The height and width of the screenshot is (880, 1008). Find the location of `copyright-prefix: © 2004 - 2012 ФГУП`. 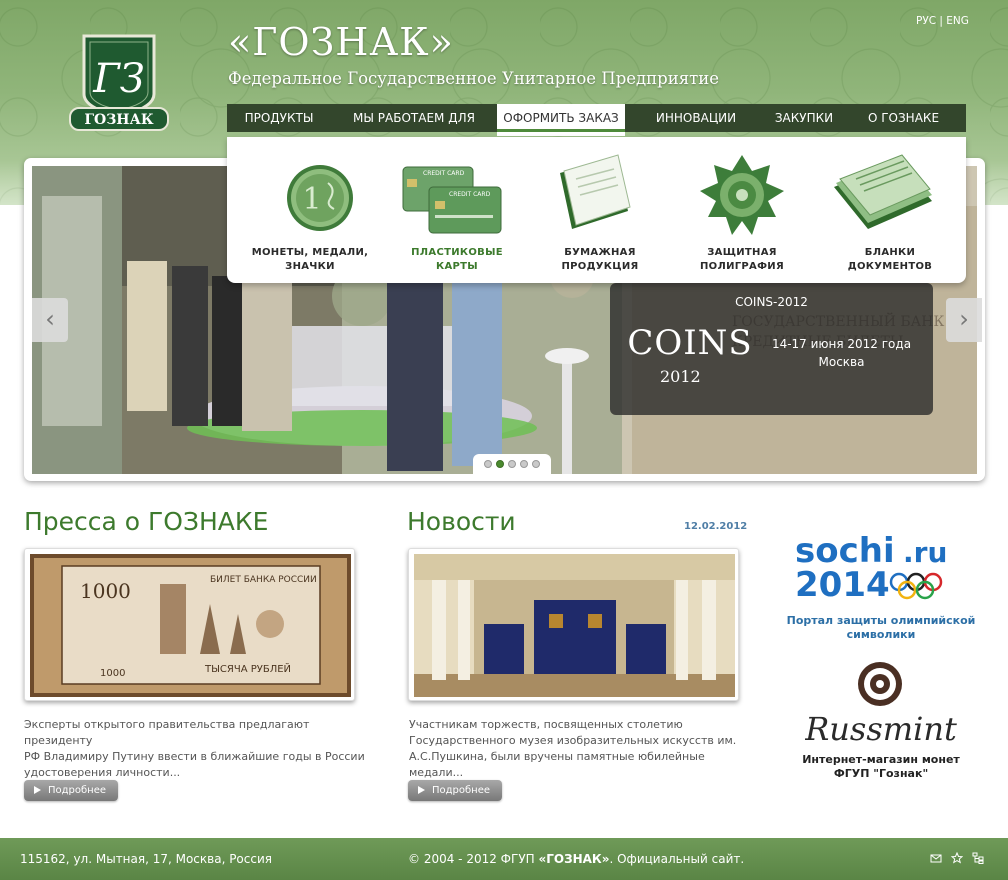

copyright-prefix: © 2004 - 2012 ФГУП is located at coordinates (473, 859).